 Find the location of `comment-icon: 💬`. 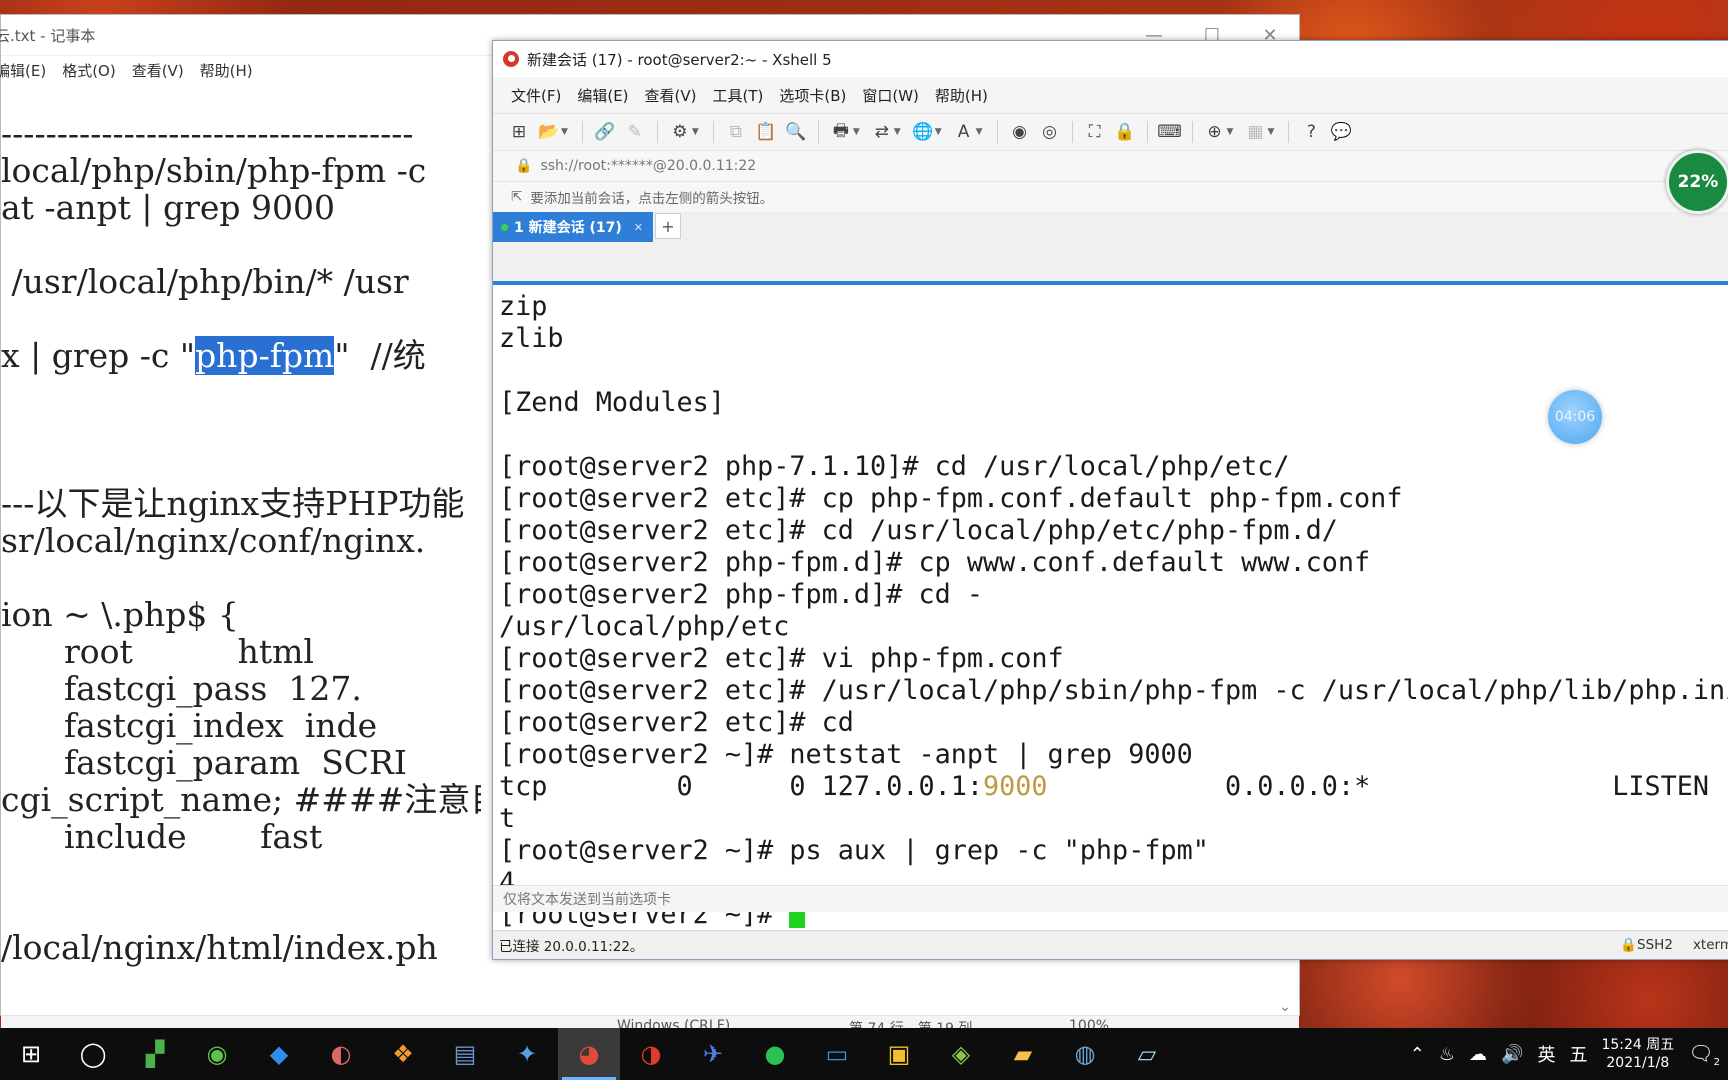

comment-icon: 💬 is located at coordinates (1341, 132).